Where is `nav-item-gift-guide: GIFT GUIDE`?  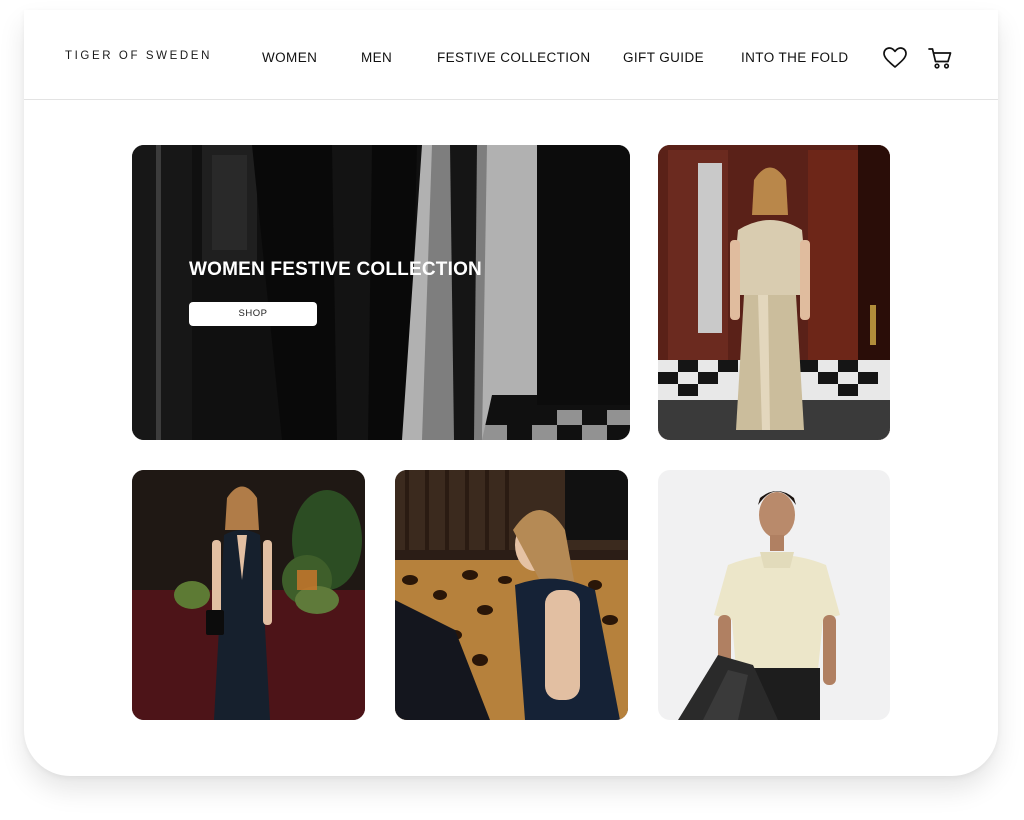 nav-item-gift-guide: GIFT GUIDE is located at coordinates (663, 57).